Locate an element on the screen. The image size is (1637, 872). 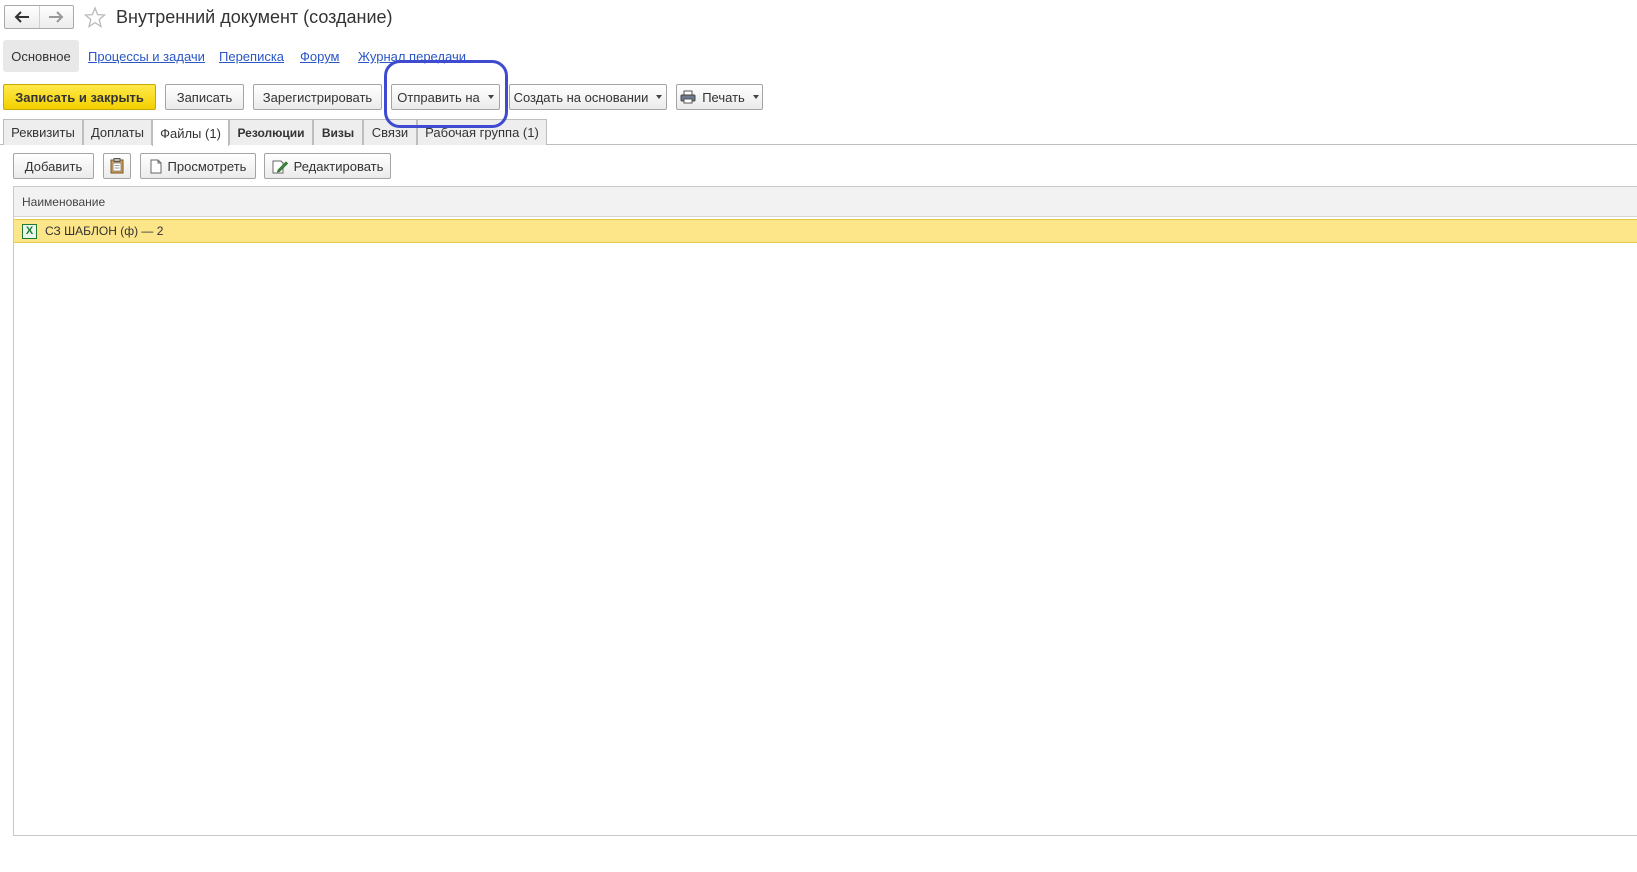
paste-button is located at coordinates (117, 166).